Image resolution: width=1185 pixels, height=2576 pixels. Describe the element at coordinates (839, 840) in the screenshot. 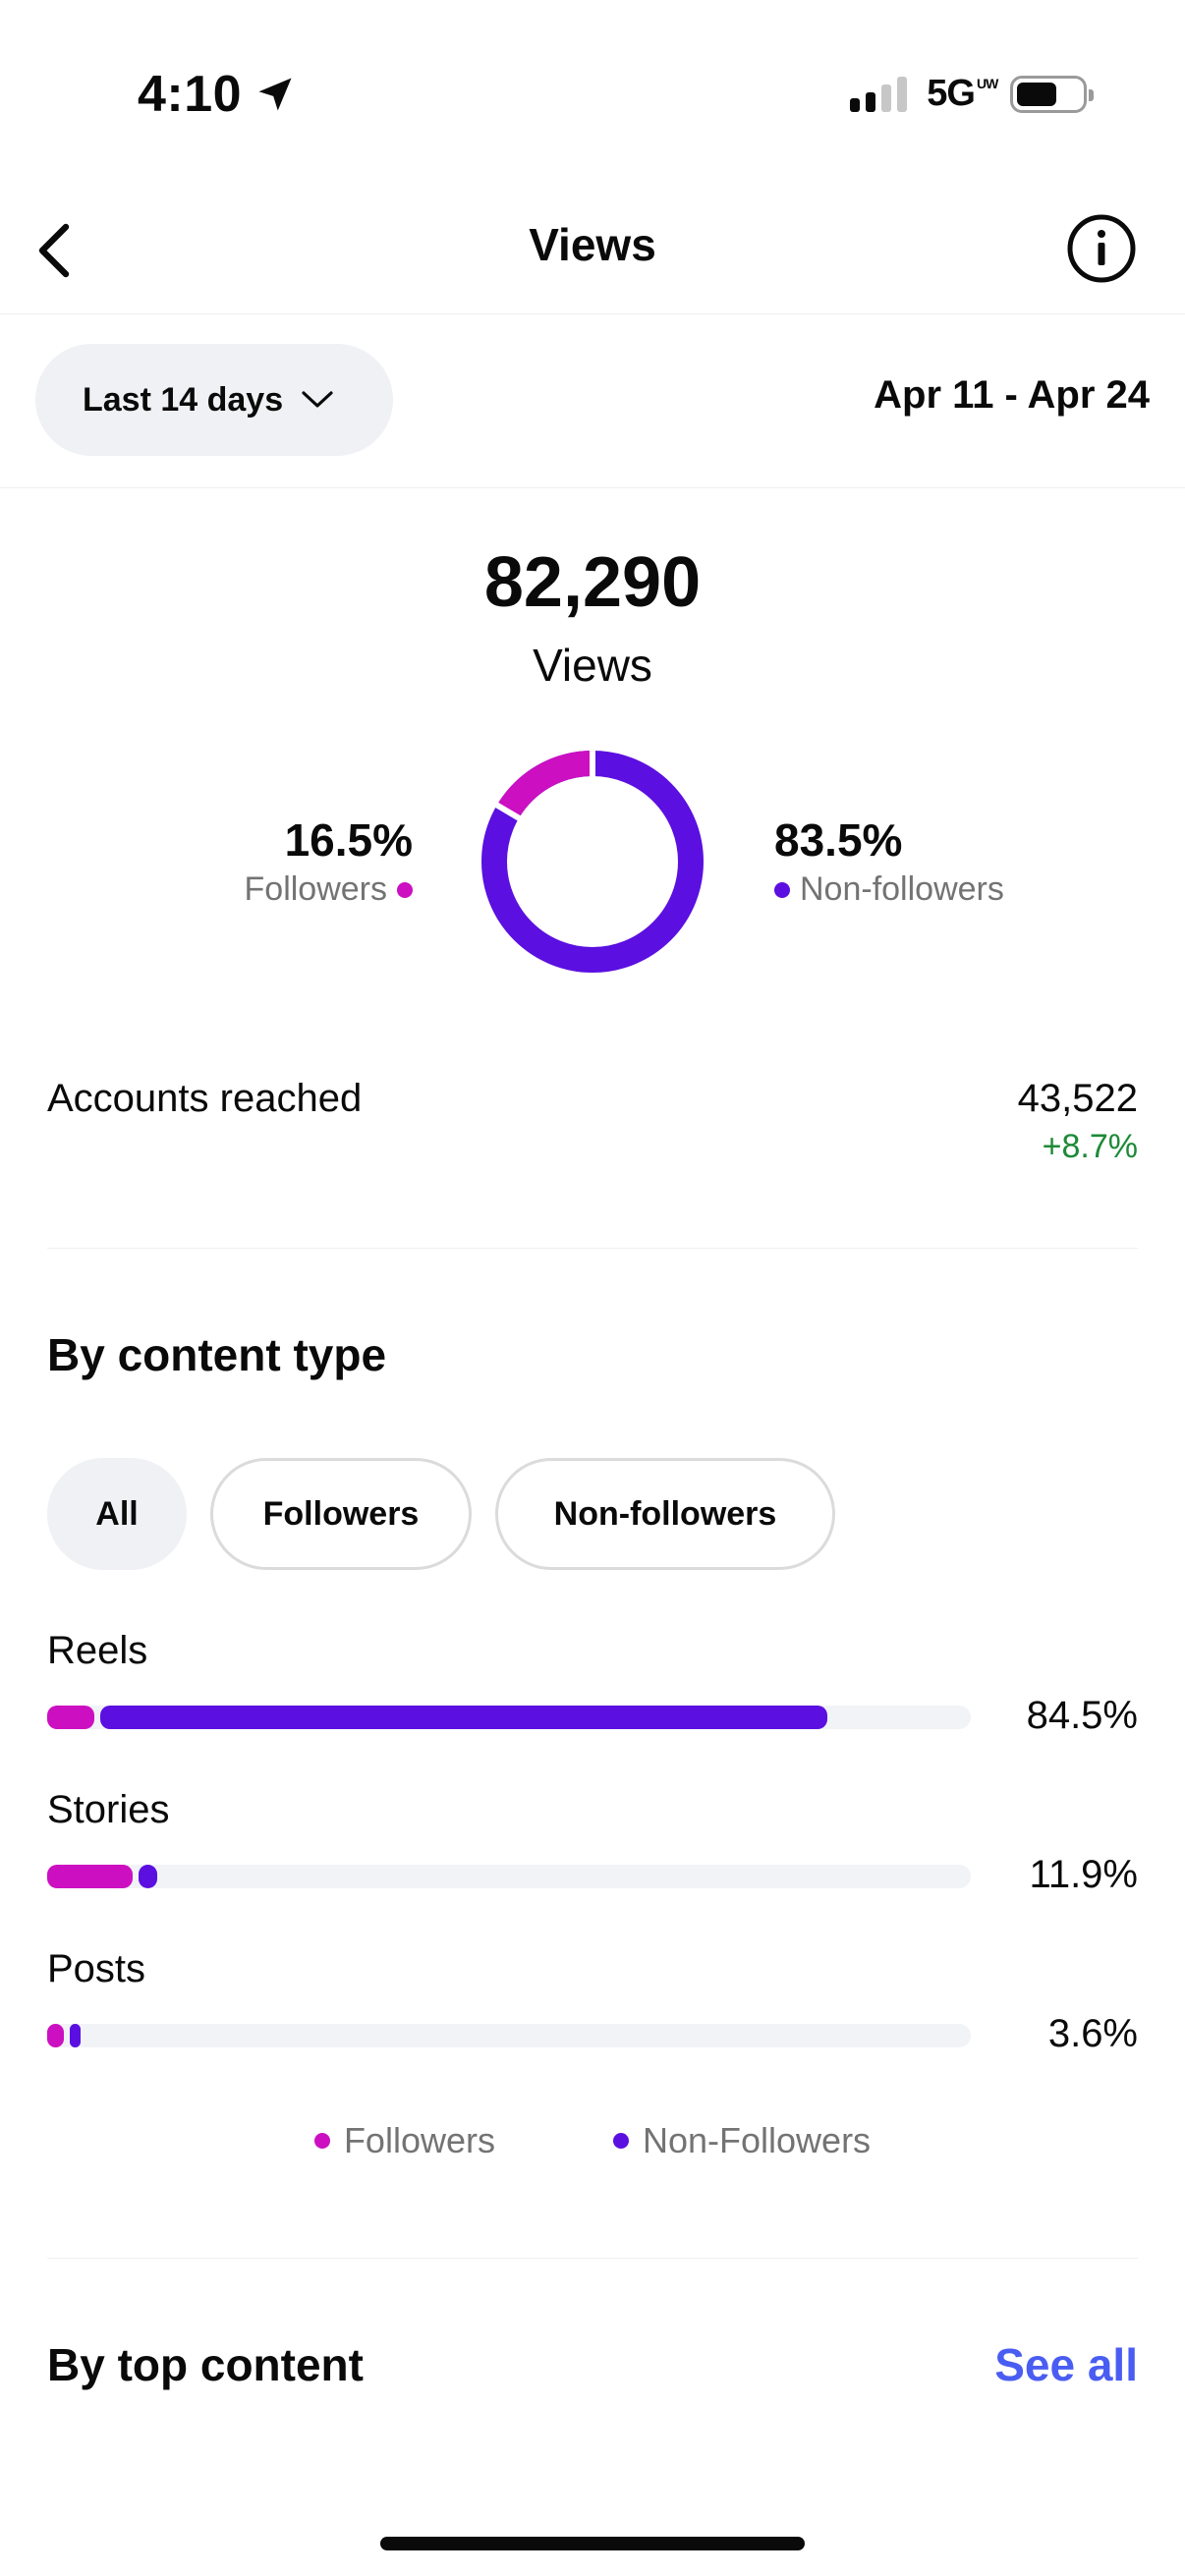

I see `non-followers-percent: 83.5%` at that location.